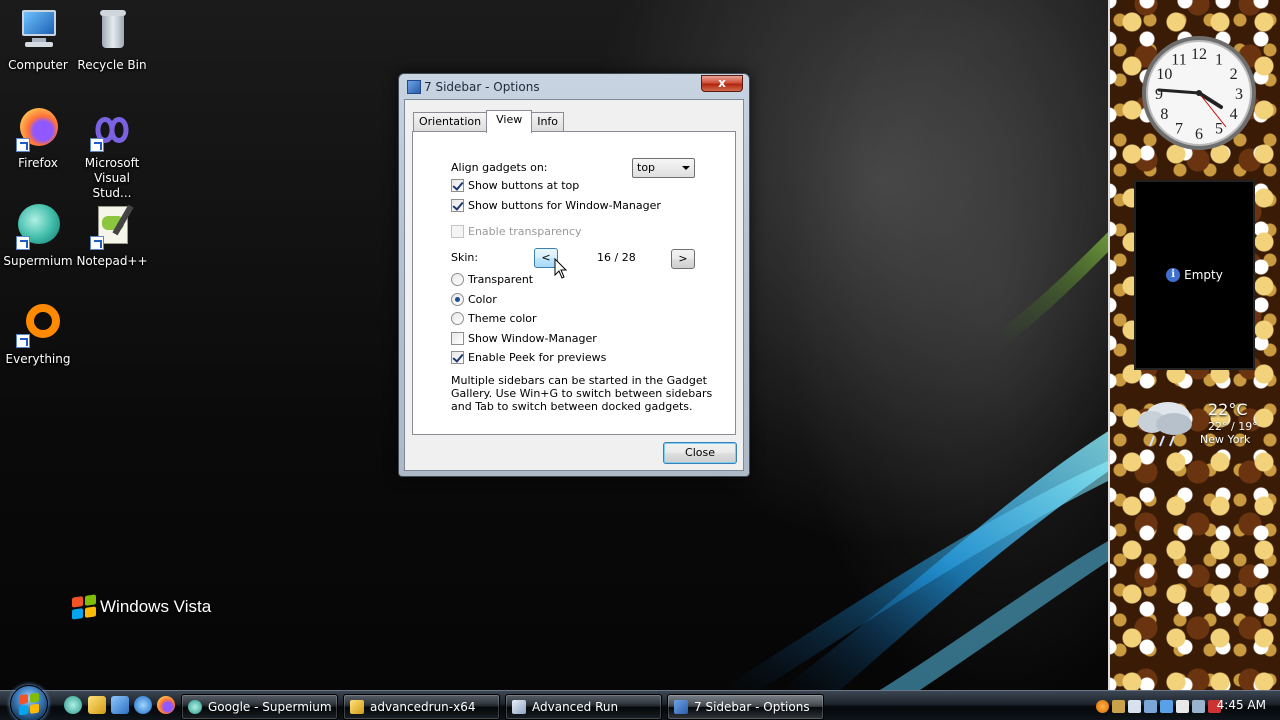  I want to click on radio-color, so click(457, 299).